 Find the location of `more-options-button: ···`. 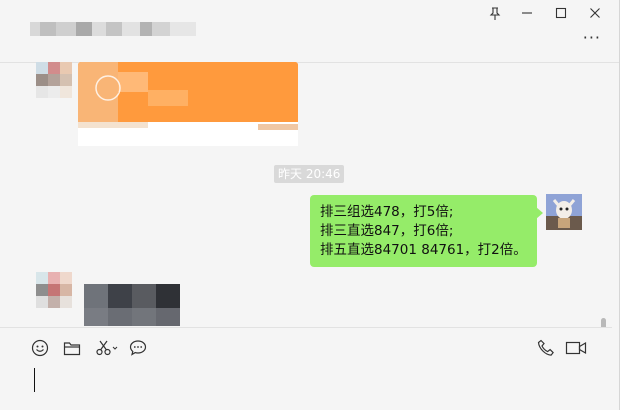

more-options-button: ··· is located at coordinates (592, 37).